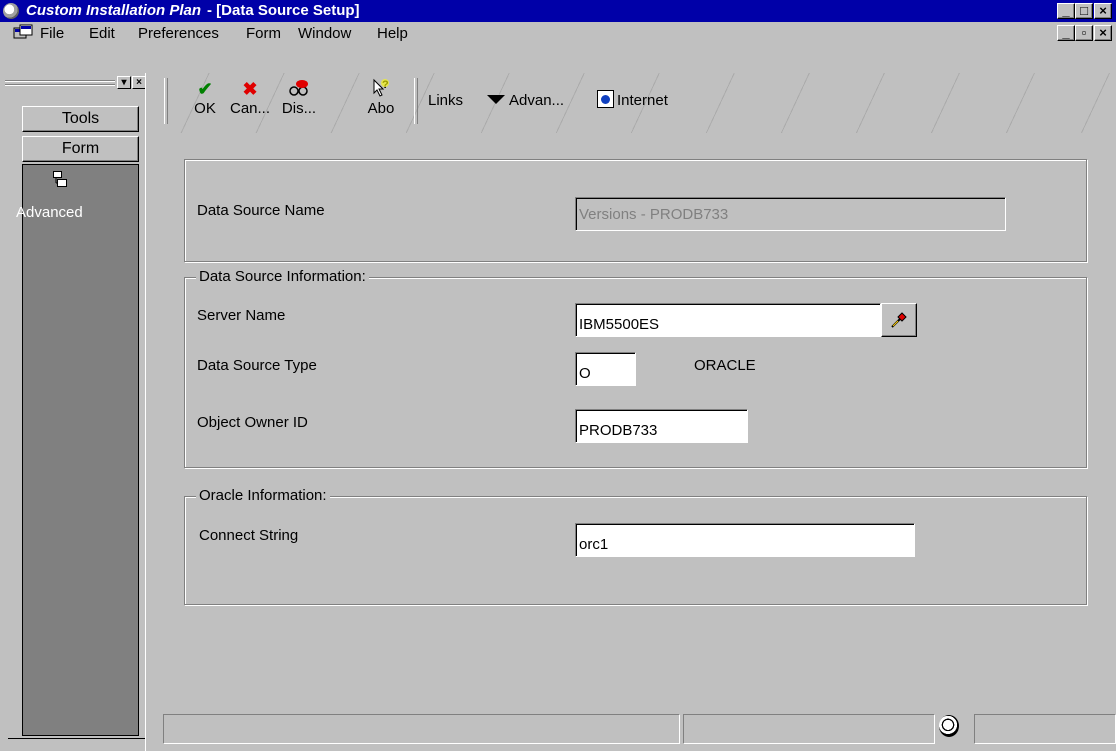  I want to click on about-button: ? Abo, so click(381, 97).